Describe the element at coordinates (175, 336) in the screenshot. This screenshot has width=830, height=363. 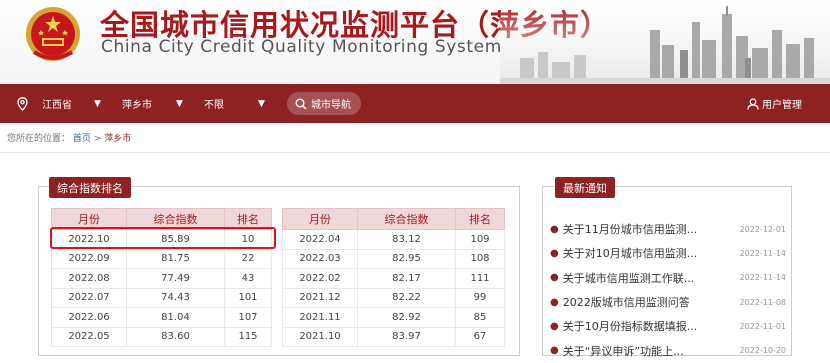
I see `cell-index: 83.60` at that location.